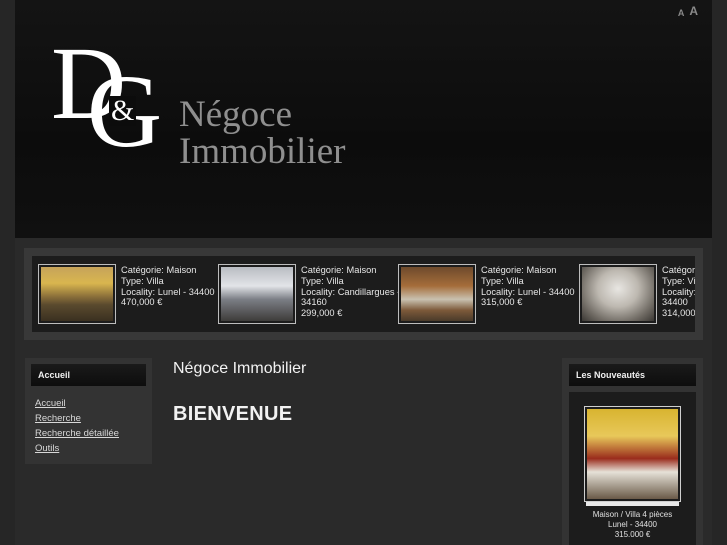 This screenshot has height=545, width=727. Describe the element at coordinates (632, 504) in the screenshot. I see `thumbnail-caption-bar` at that location.